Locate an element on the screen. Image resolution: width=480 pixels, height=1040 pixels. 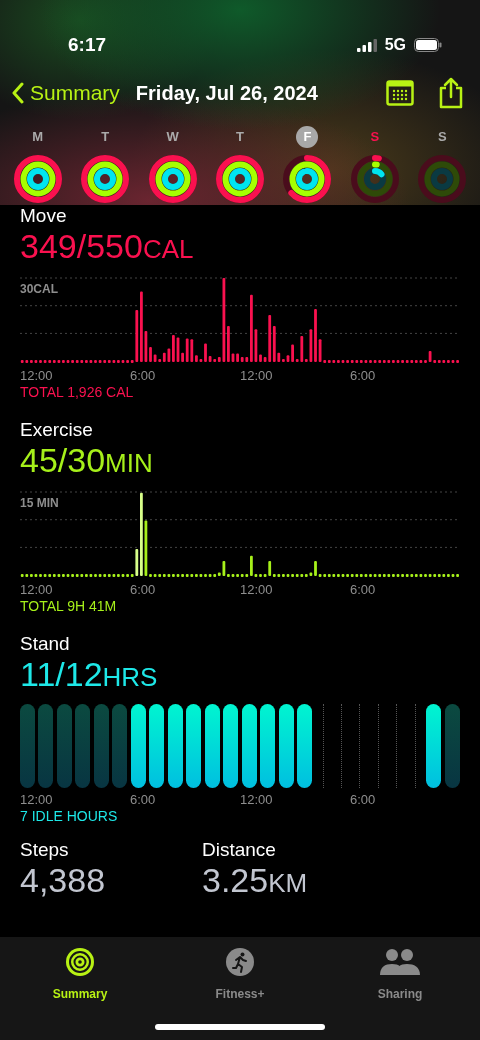
metric-total: TOTAL 9H 41M is located at coordinates (69, 606).